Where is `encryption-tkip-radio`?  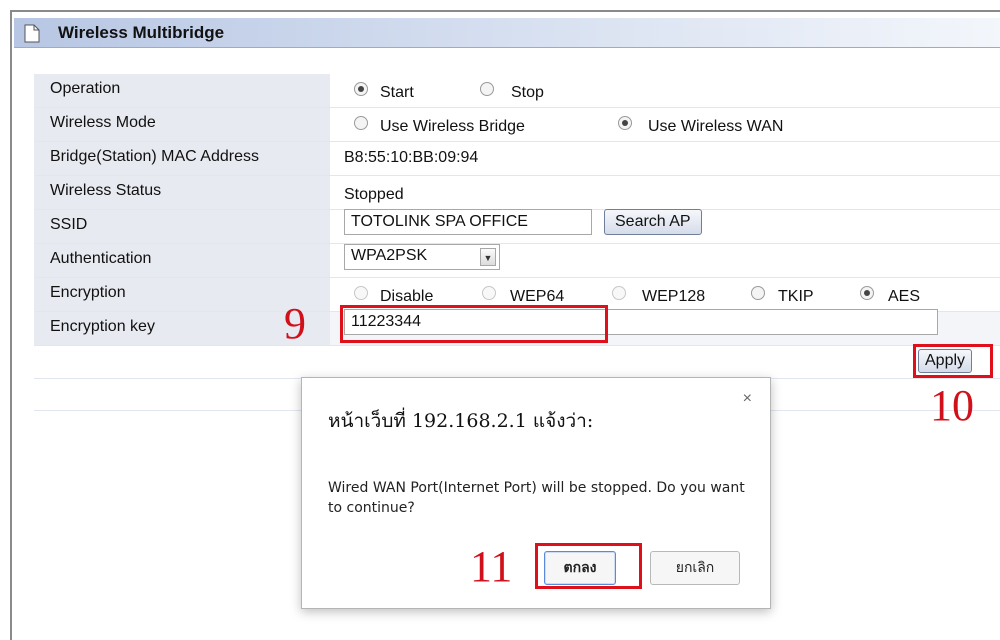
encryption-tkip-radio is located at coordinates (758, 293).